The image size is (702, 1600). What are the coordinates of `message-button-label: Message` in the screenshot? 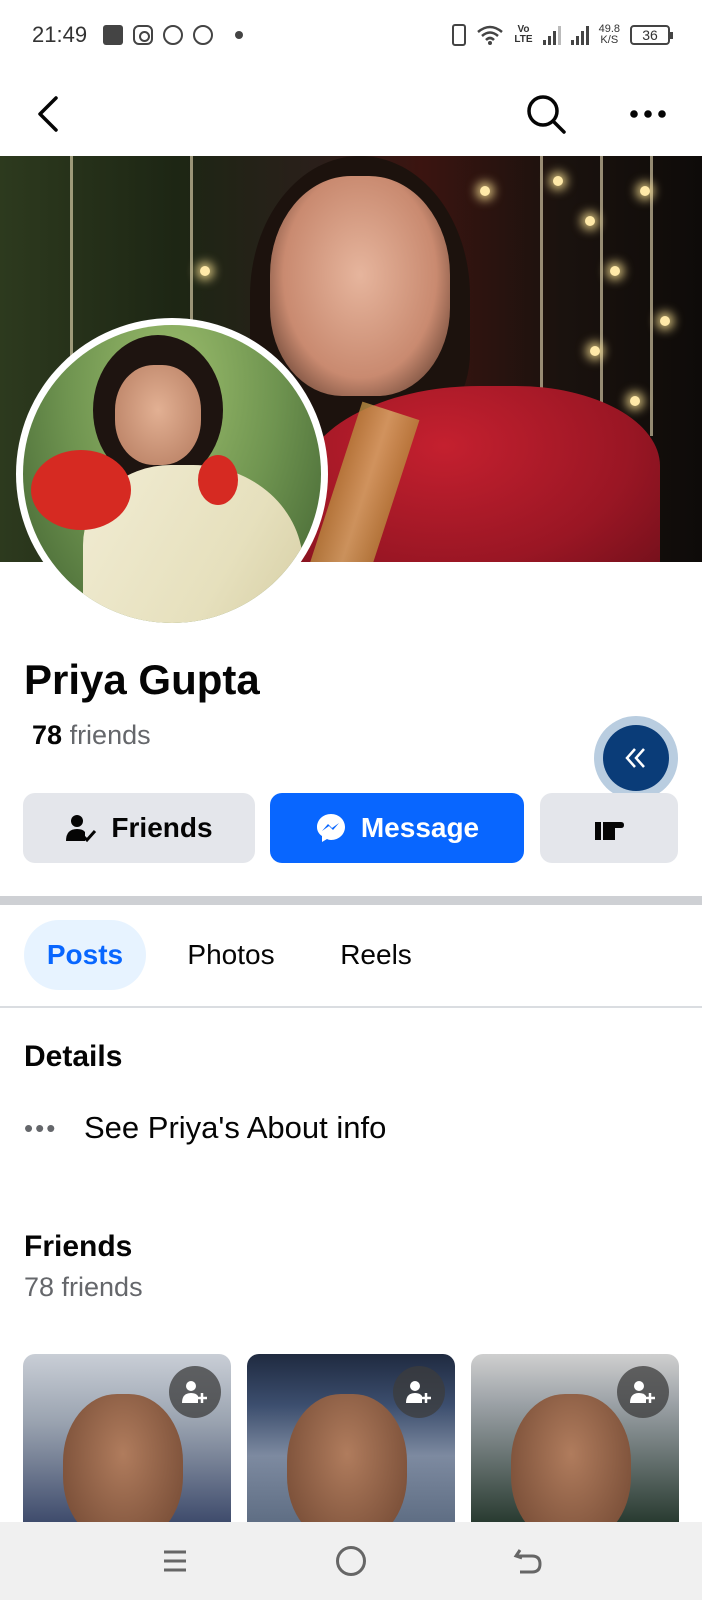 It's located at (420, 827).